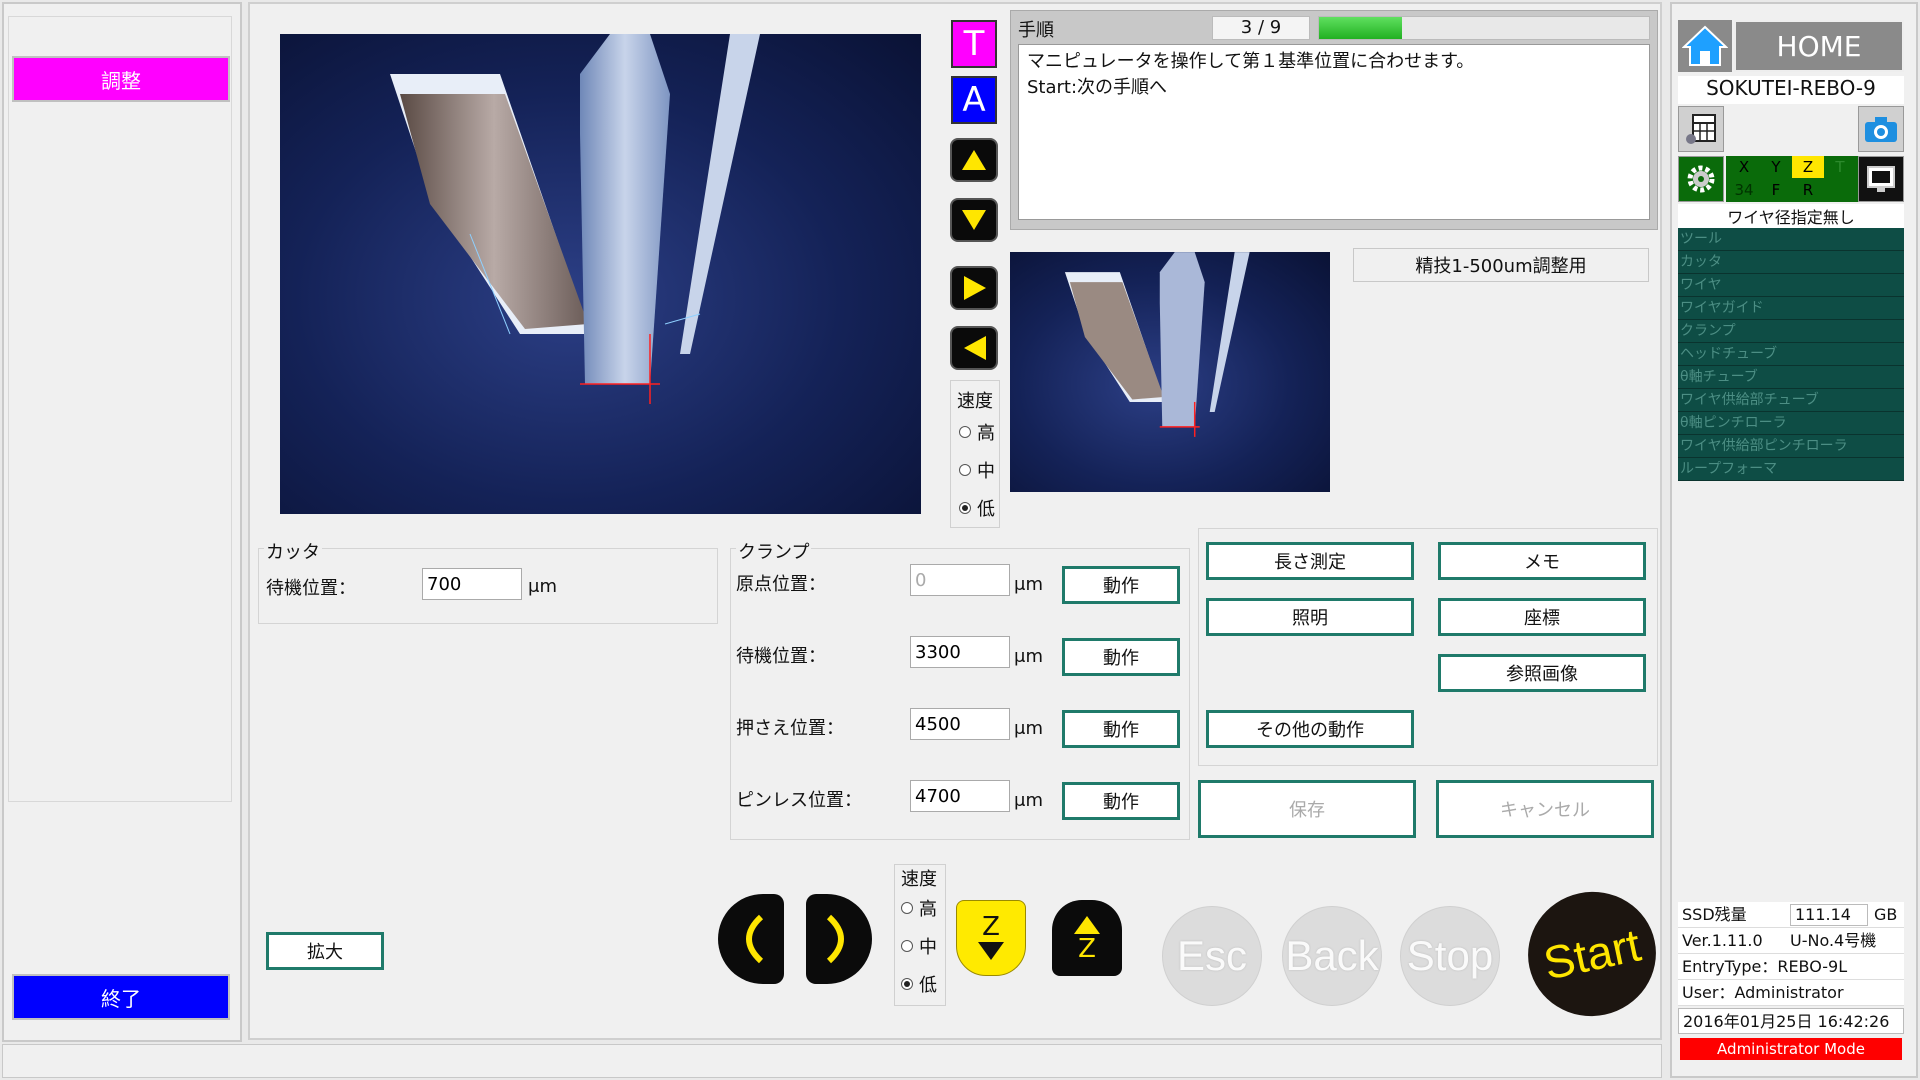 Image resolution: width=1920 pixels, height=1080 pixels. I want to click on entry-type-text: EntryType：REBO-9L, so click(1791, 967).